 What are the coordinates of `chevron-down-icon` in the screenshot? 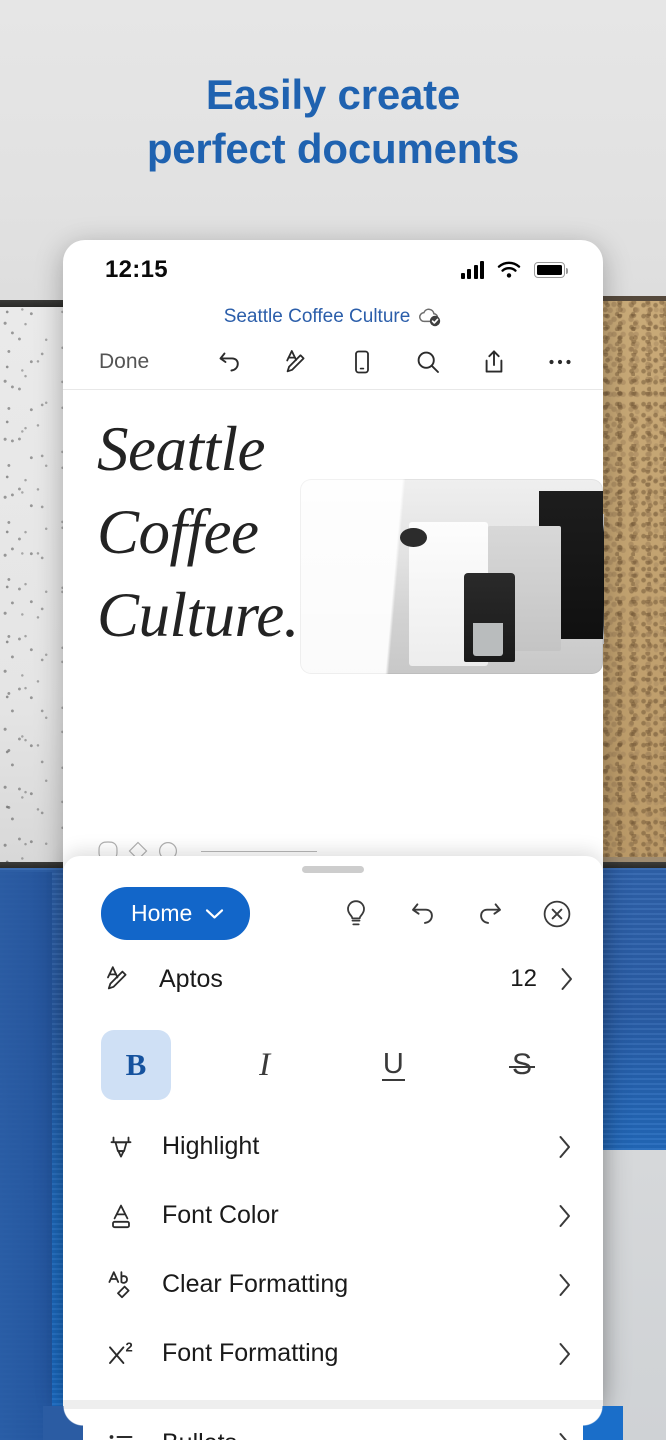 It's located at (215, 914).